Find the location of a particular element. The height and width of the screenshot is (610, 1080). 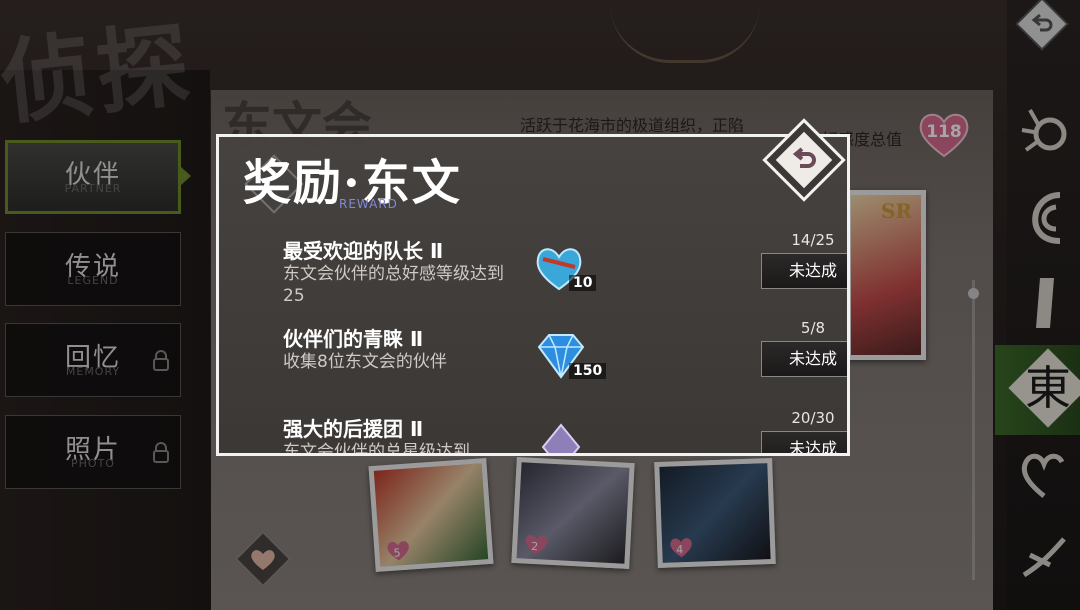

reward-task-row: 强大的后援团 Ⅱ 东文会伙伴的总星级达到 20/30 未达成 is located at coordinates (565, 432).